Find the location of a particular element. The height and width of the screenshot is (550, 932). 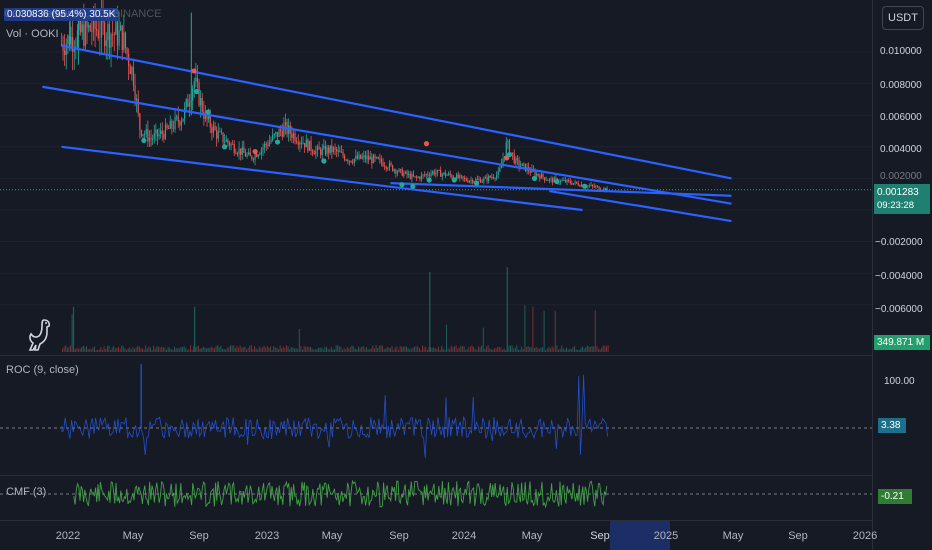

volume-label: Vol · OOKI is located at coordinates (32, 34).